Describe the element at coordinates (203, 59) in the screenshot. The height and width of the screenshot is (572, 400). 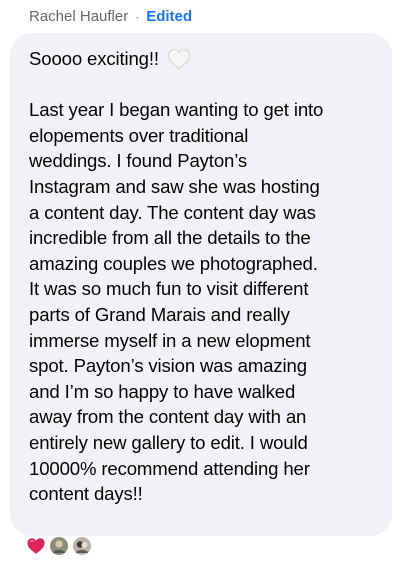
I see `comment-opening-line: Soooo exciting!!` at that location.